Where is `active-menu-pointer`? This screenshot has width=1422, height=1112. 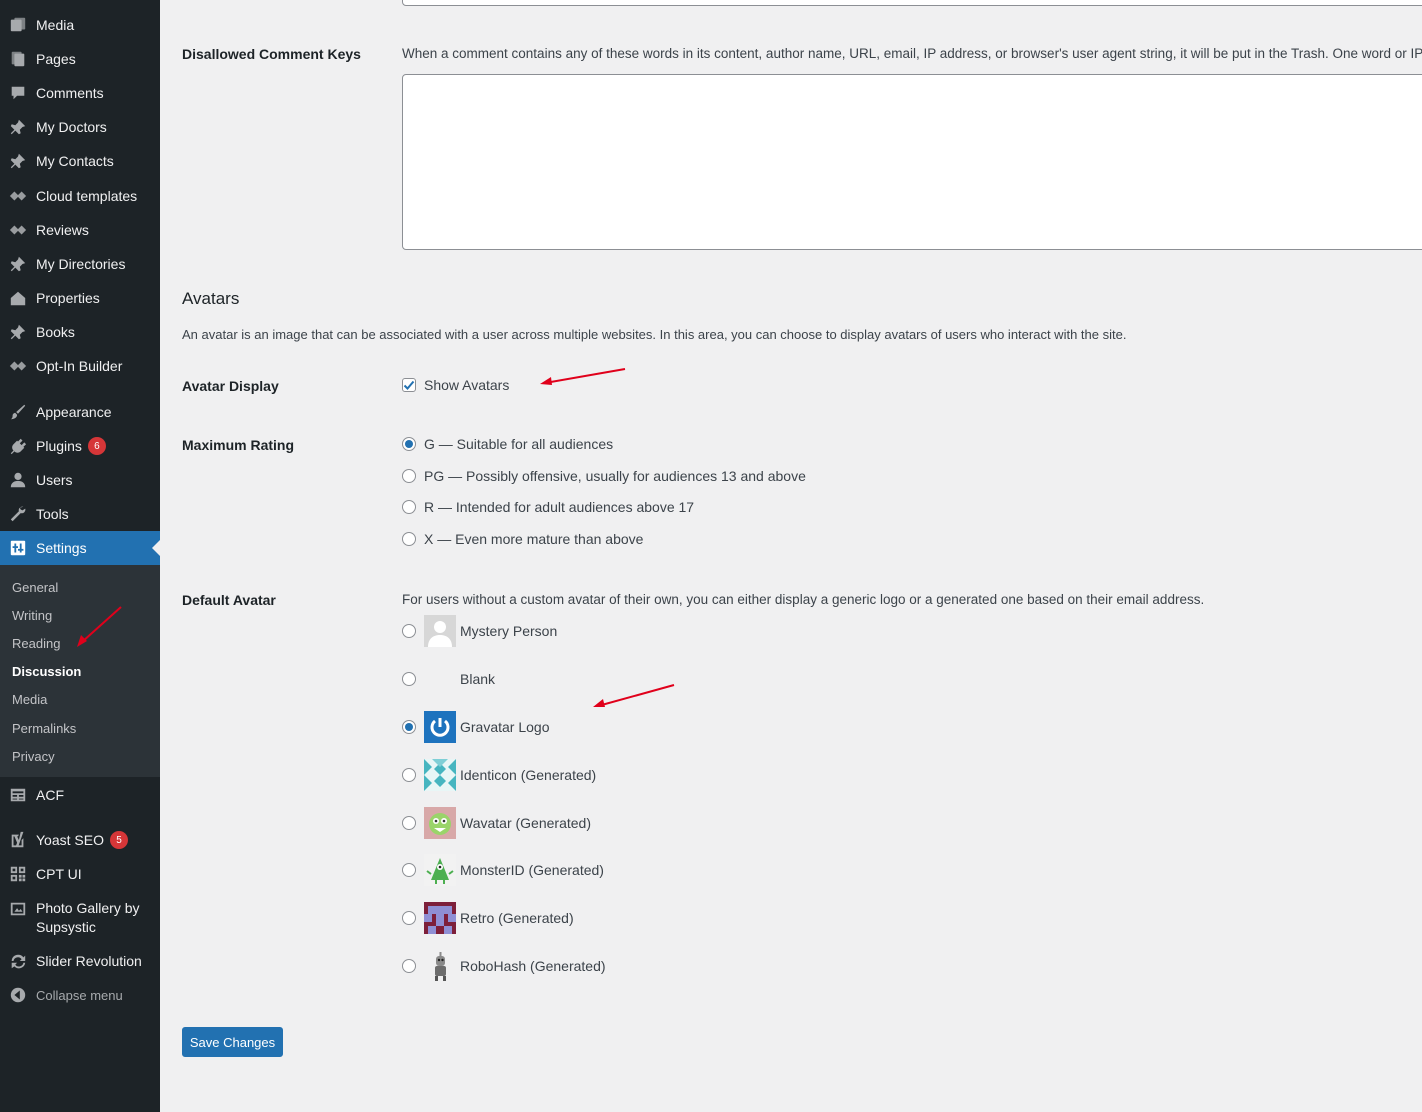 active-menu-pointer is located at coordinates (156, 548).